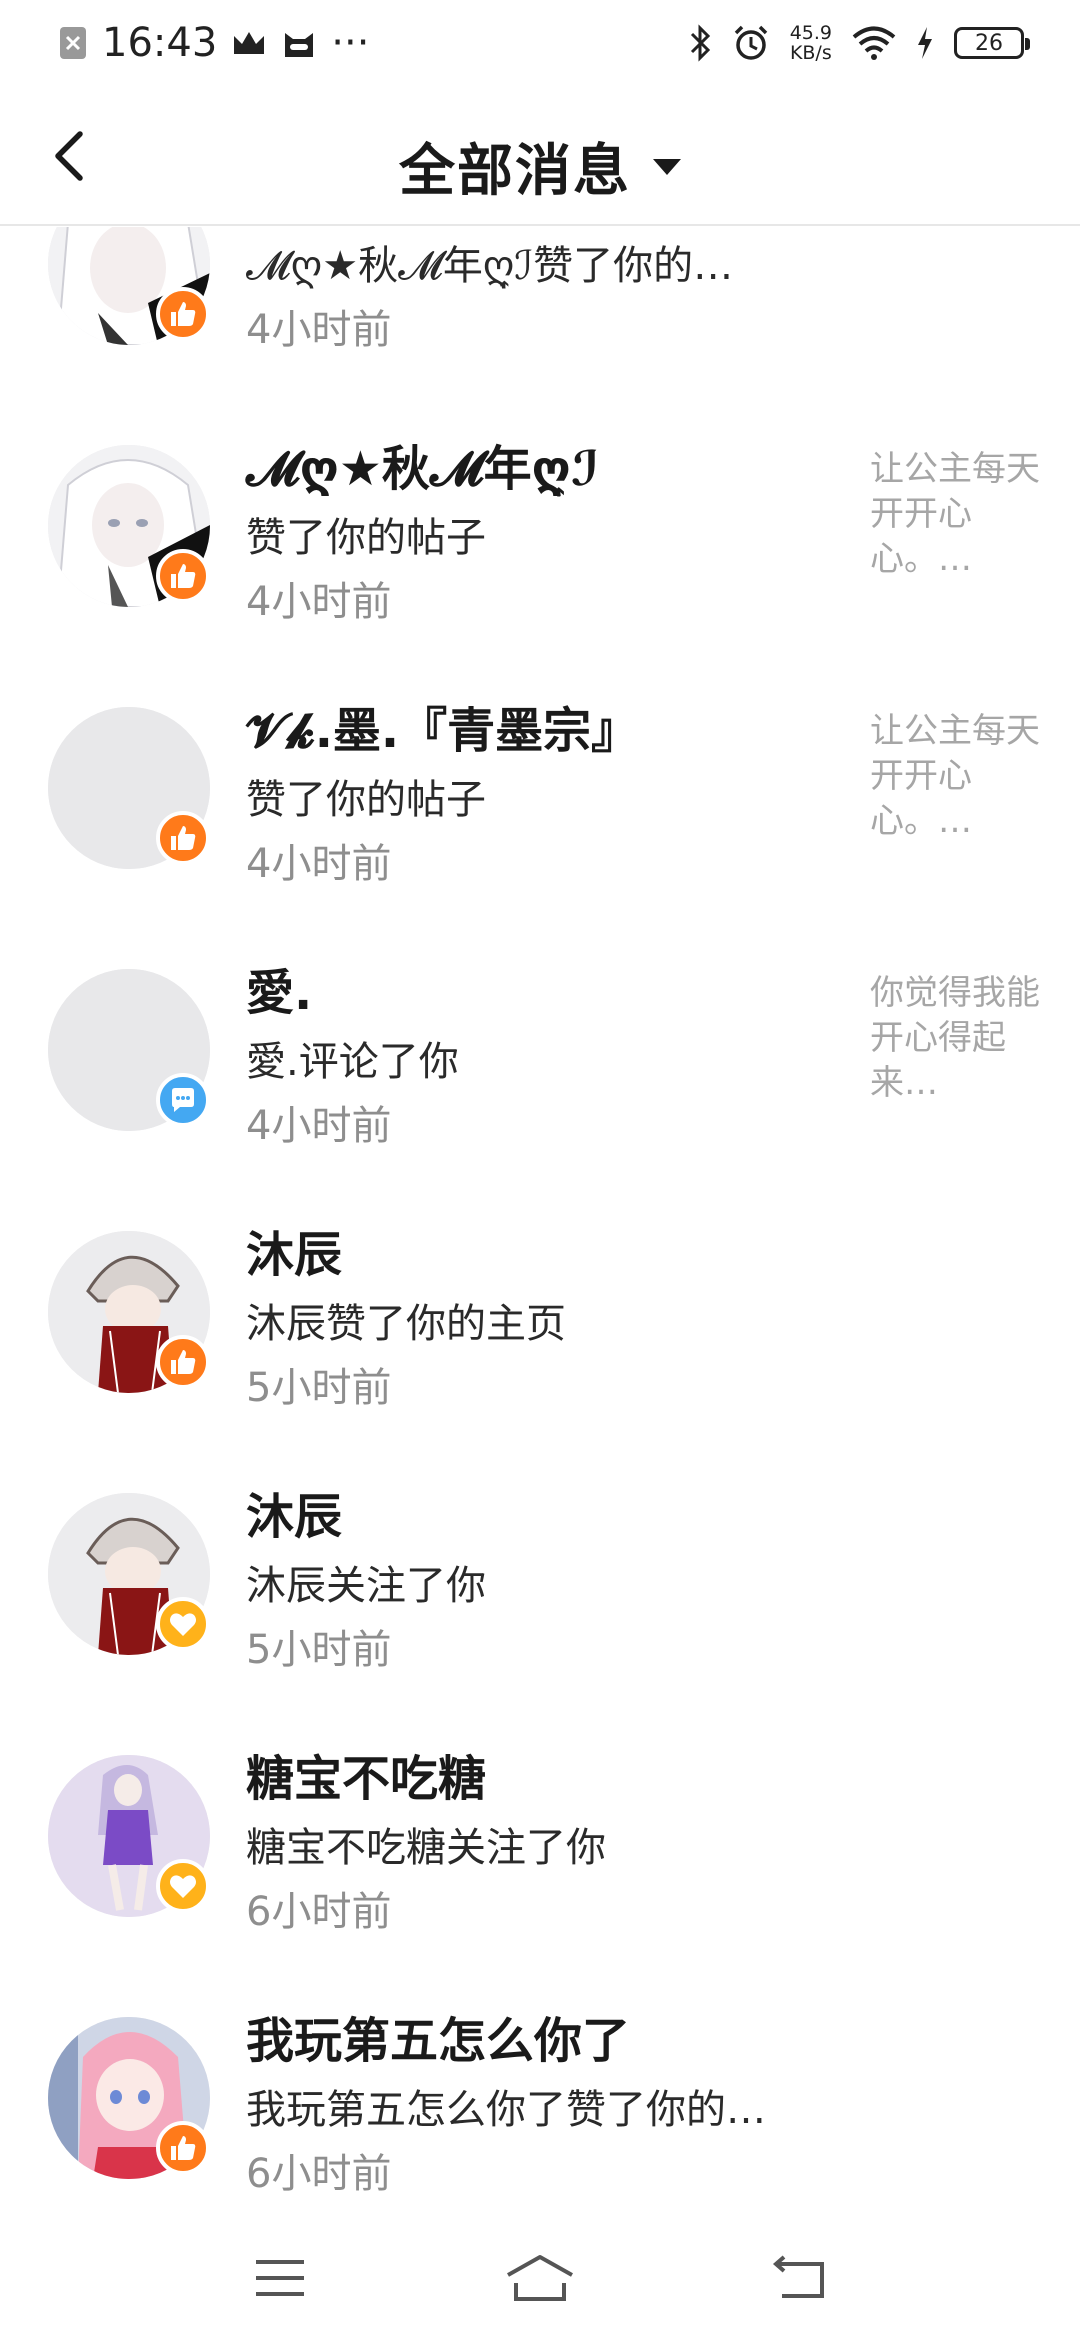 This screenshot has width=1080, height=2340. What do you see at coordinates (426, 1848) in the screenshot?
I see `message-action: 糖宝不吃糖关注了你` at bounding box center [426, 1848].